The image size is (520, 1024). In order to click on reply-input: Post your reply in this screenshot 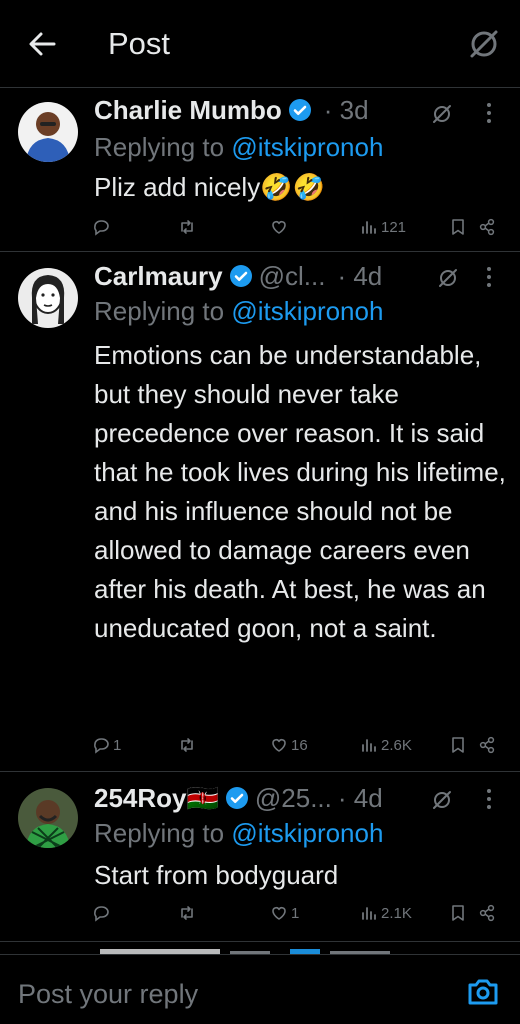, I will do `click(108, 994)`.